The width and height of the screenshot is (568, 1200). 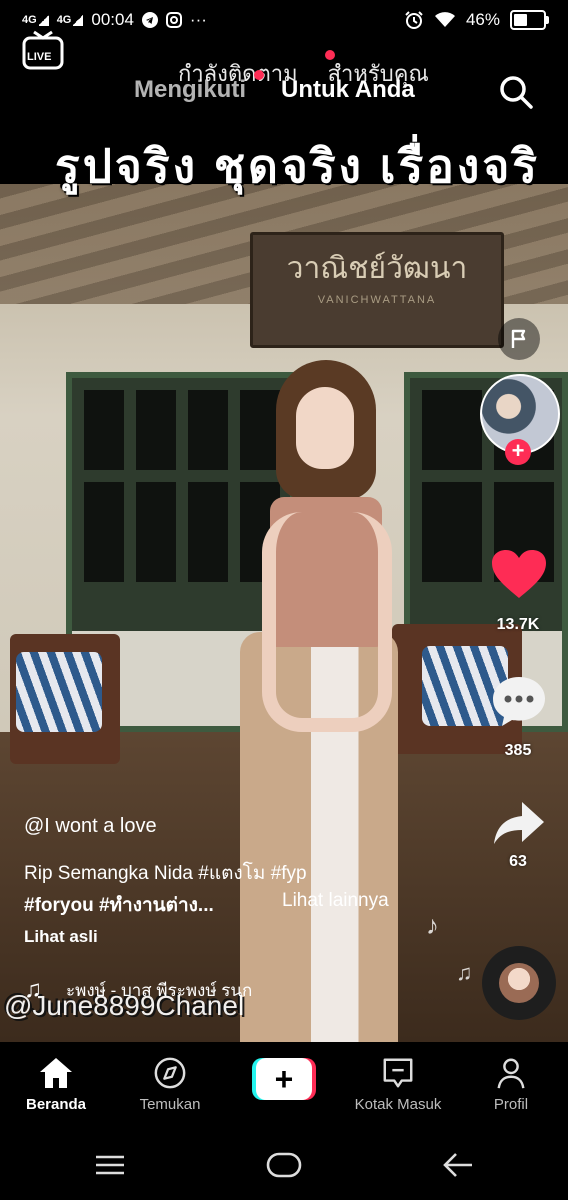 What do you see at coordinates (348, 90) in the screenshot?
I see `tab-for-you: Untuk Anda` at bounding box center [348, 90].